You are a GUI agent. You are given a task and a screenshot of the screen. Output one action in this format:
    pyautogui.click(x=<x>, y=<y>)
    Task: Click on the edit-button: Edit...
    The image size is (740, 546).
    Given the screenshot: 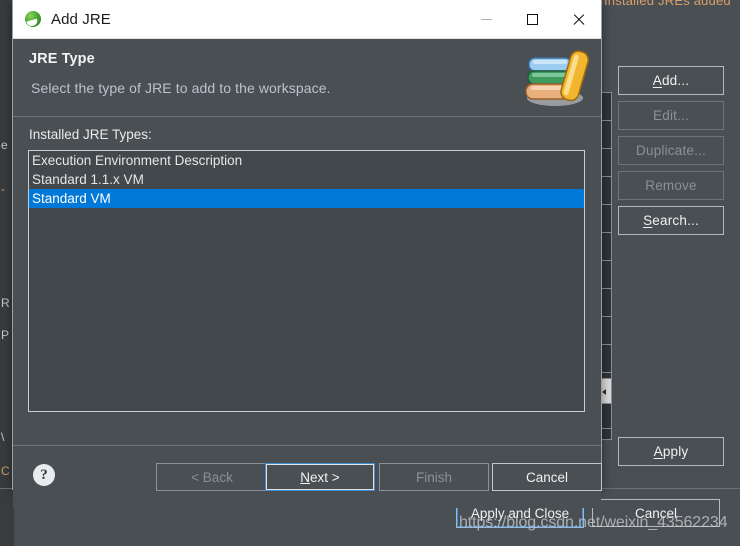 What is the action you would take?
    pyautogui.click(x=671, y=115)
    